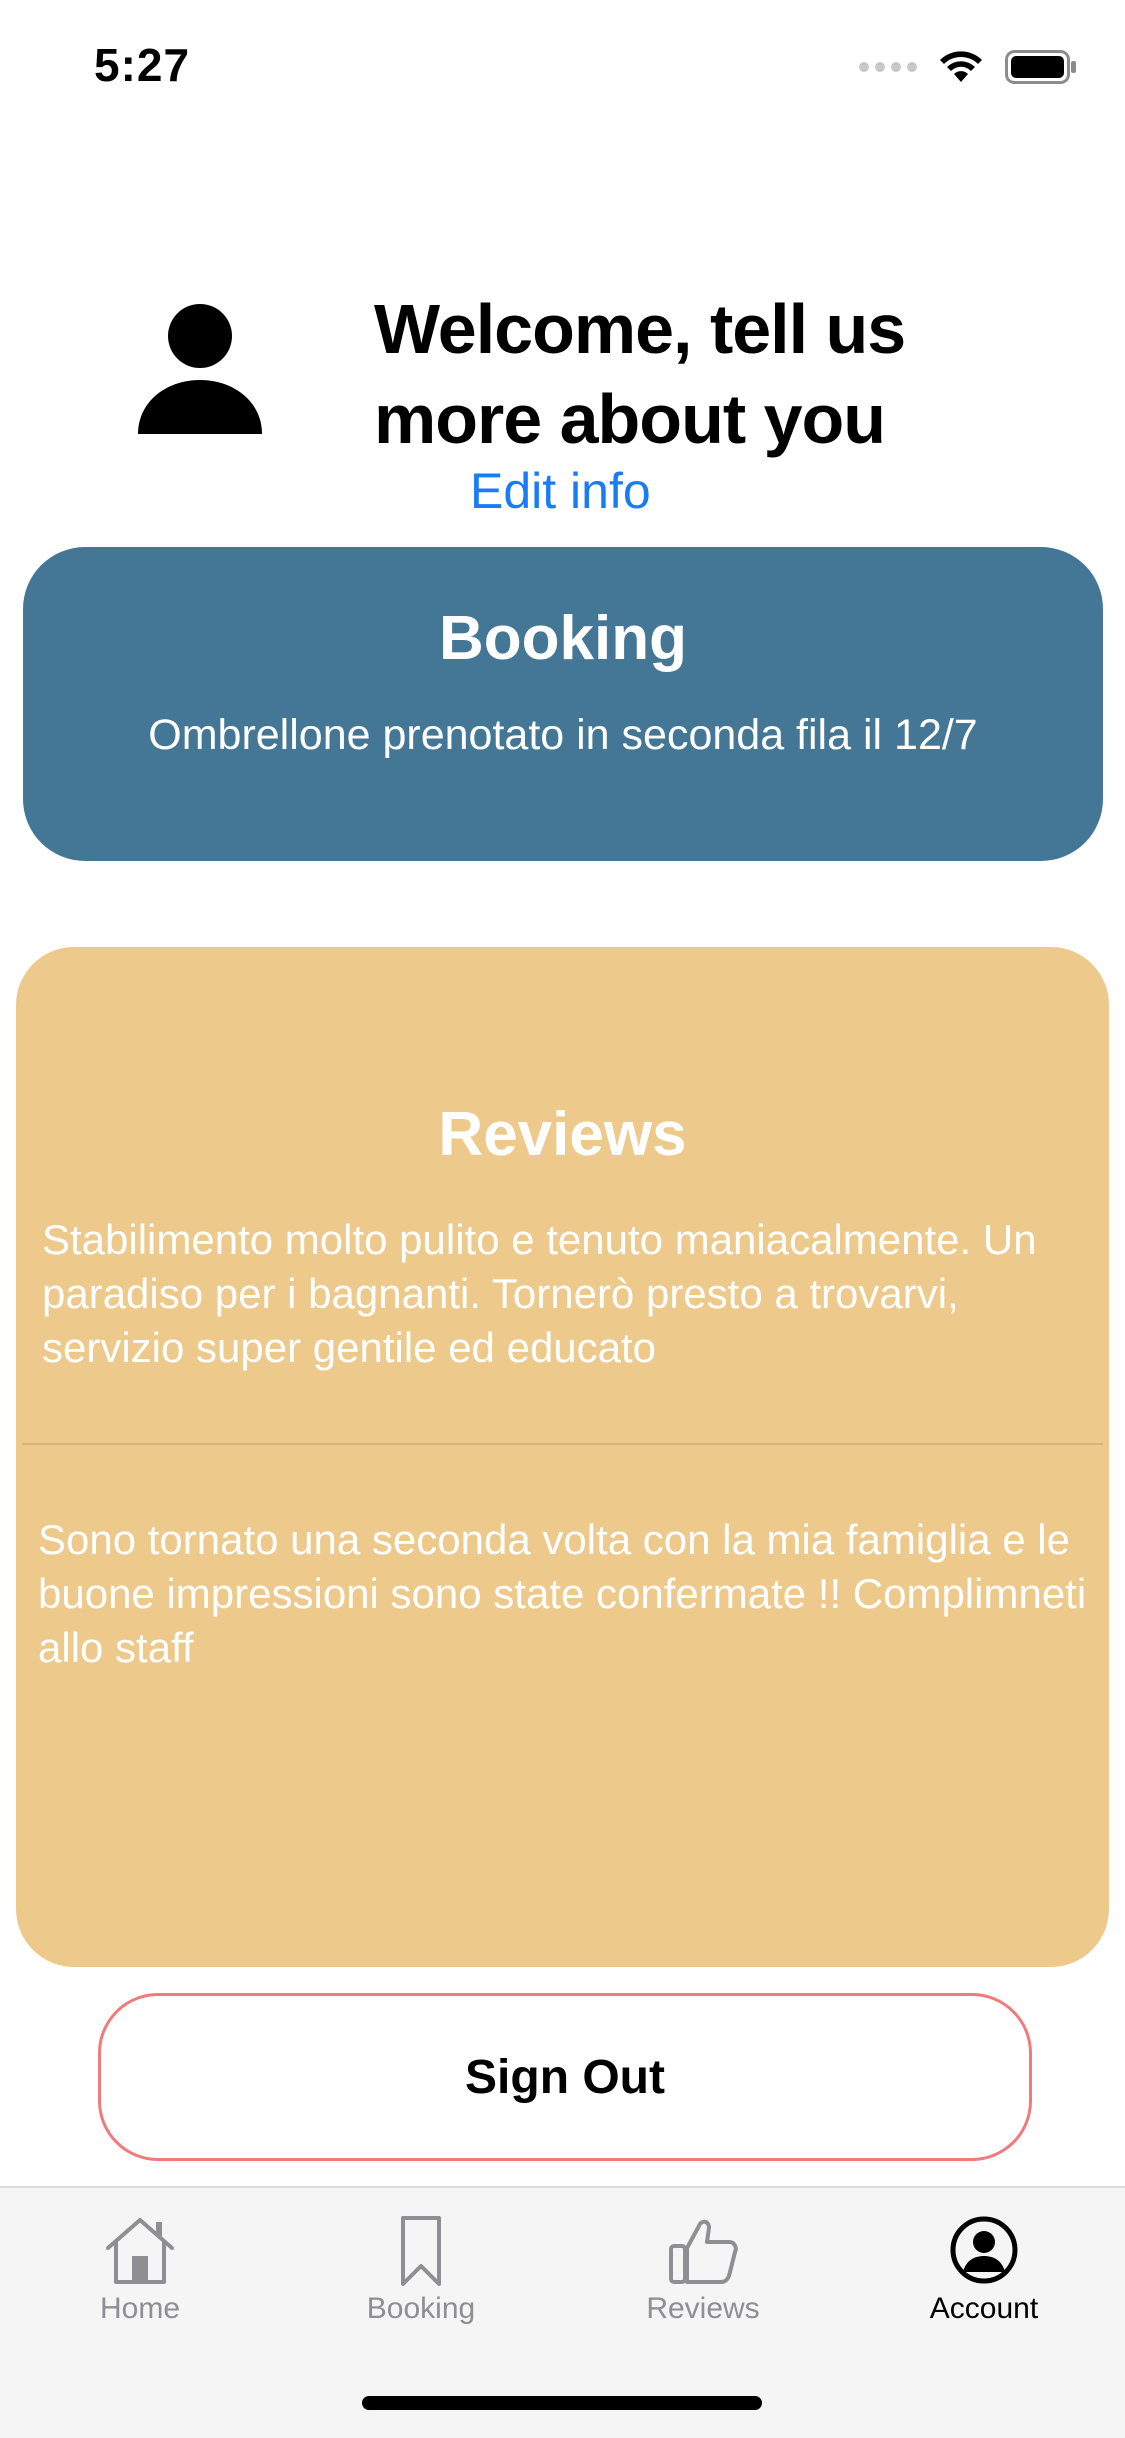  I want to click on bookmark-icon, so click(421, 2251).